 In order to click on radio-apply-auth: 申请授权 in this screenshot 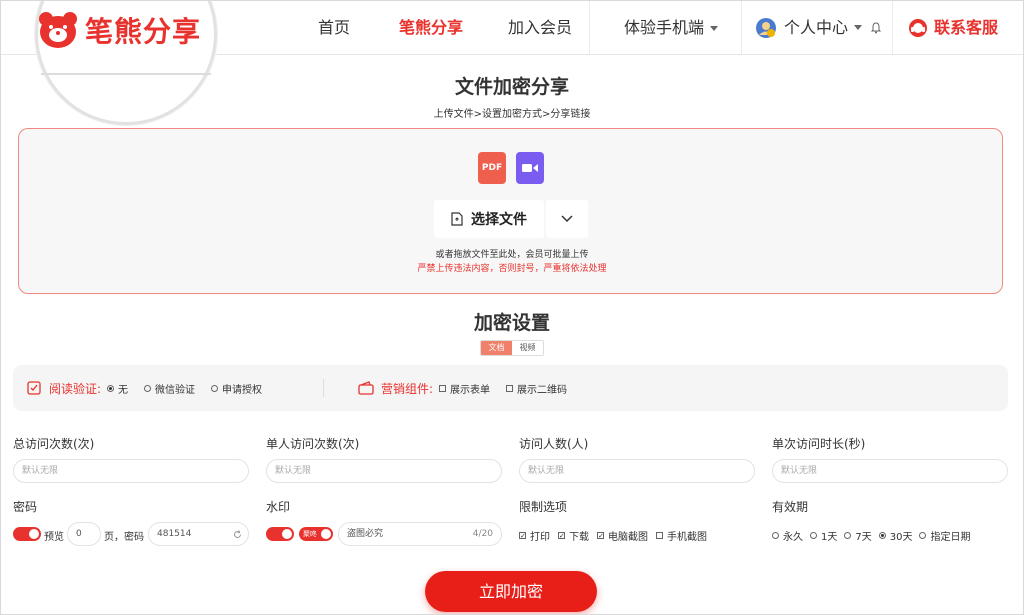, I will do `click(236, 388)`.